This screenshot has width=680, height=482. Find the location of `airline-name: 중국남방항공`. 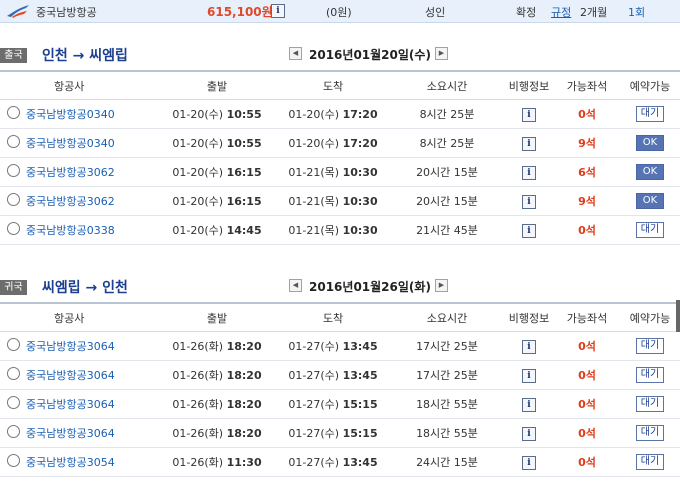

airline-name: 중국남방항공 is located at coordinates (66, 12).